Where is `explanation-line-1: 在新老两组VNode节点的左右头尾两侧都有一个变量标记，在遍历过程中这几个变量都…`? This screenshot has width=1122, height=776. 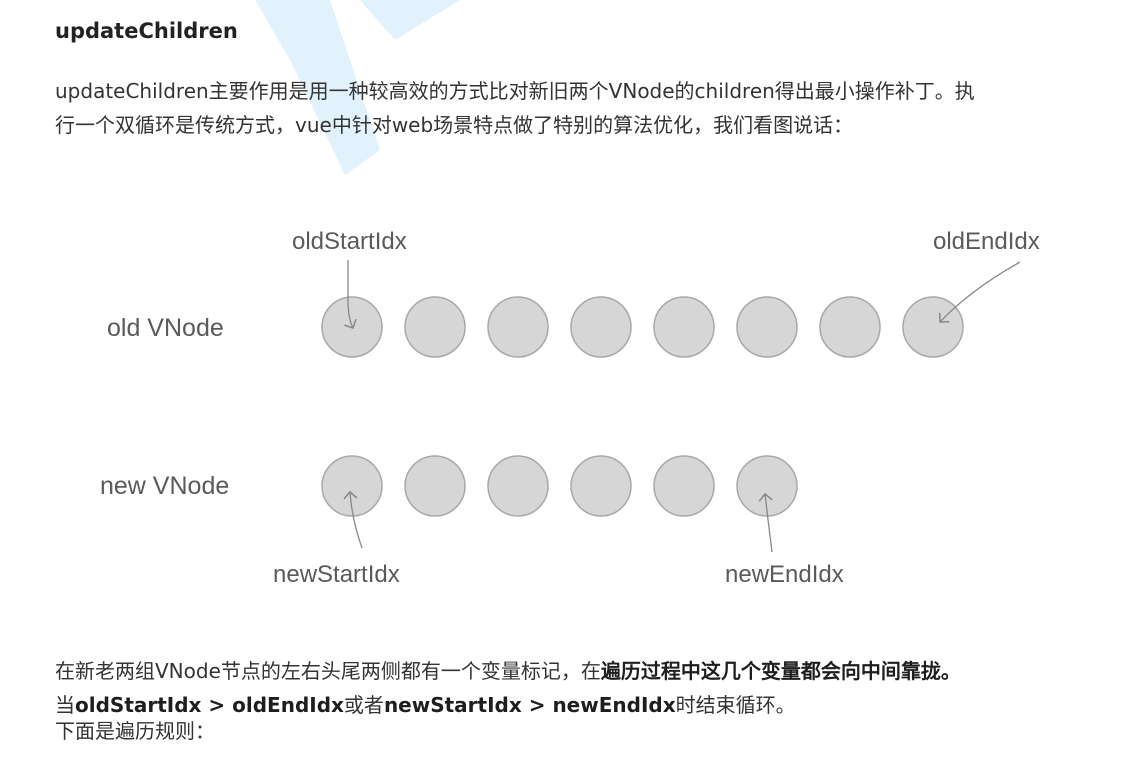 explanation-line-1: 在新老两组VNode节点的左右头尾两侧都有一个变量标记，在遍历过程中这几个变量都… is located at coordinates (508, 671).